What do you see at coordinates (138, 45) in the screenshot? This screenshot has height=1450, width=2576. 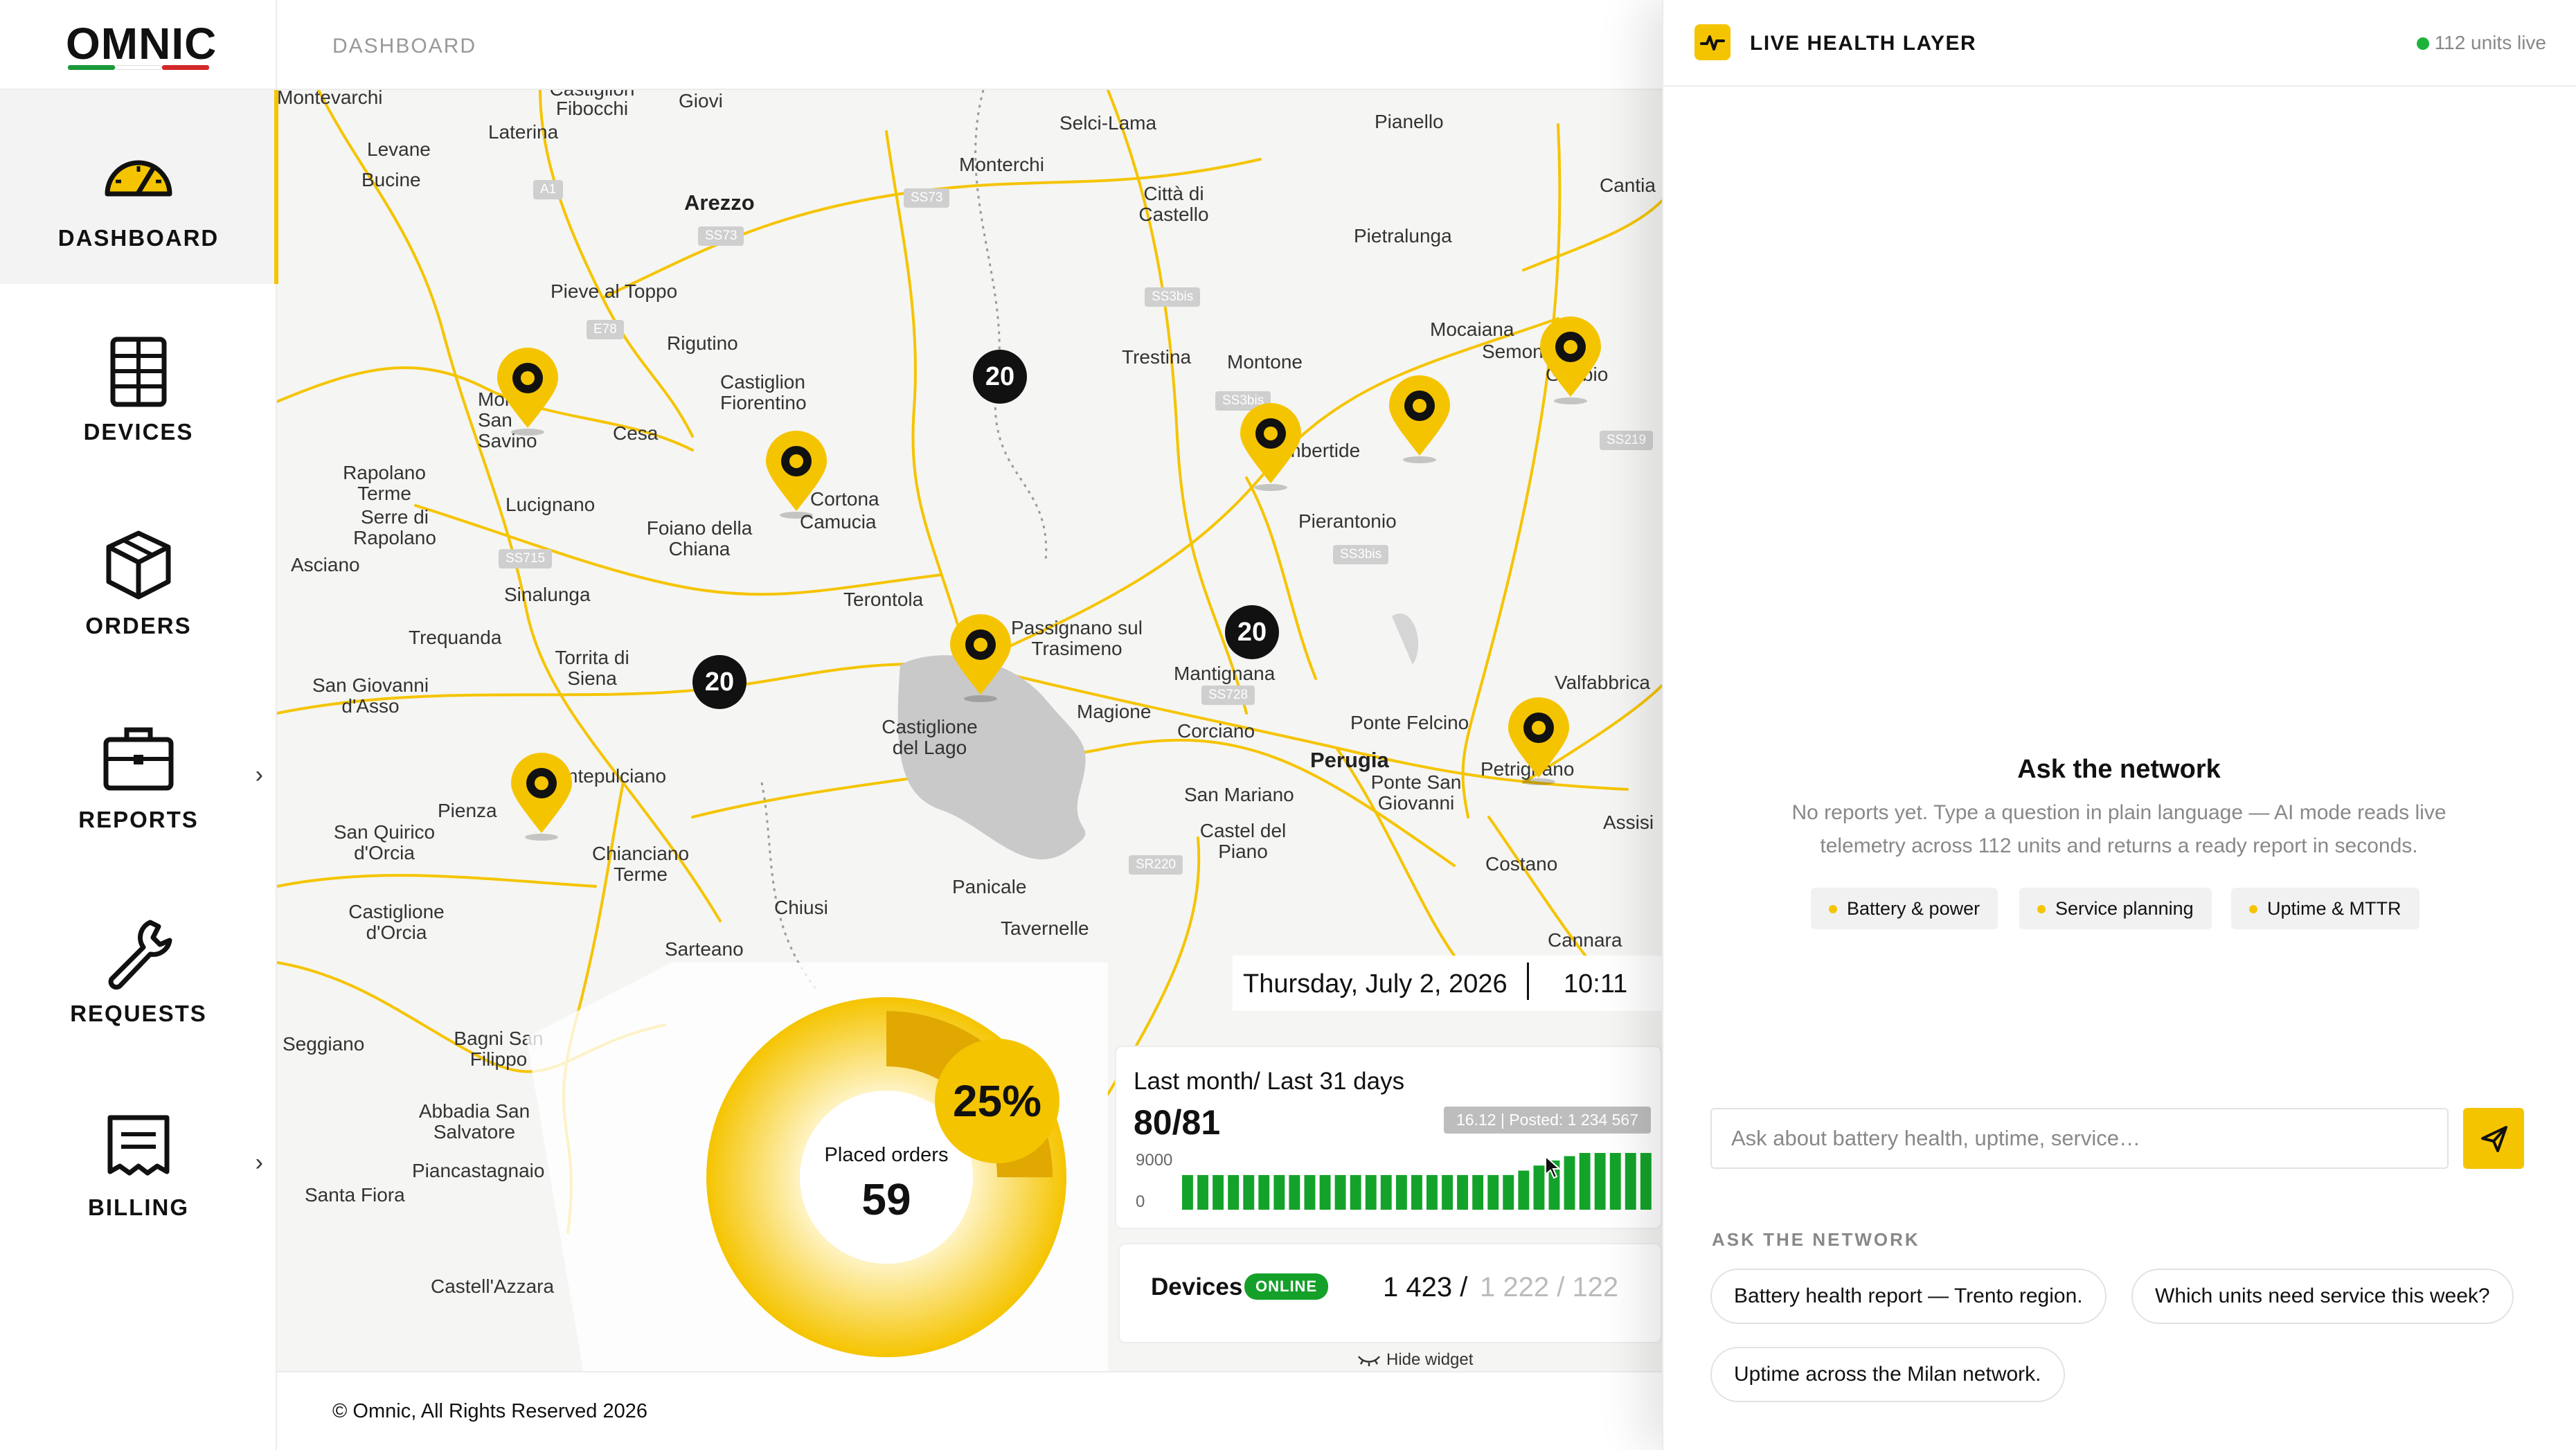 I see `brand-logo: OMNIC` at bounding box center [138, 45].